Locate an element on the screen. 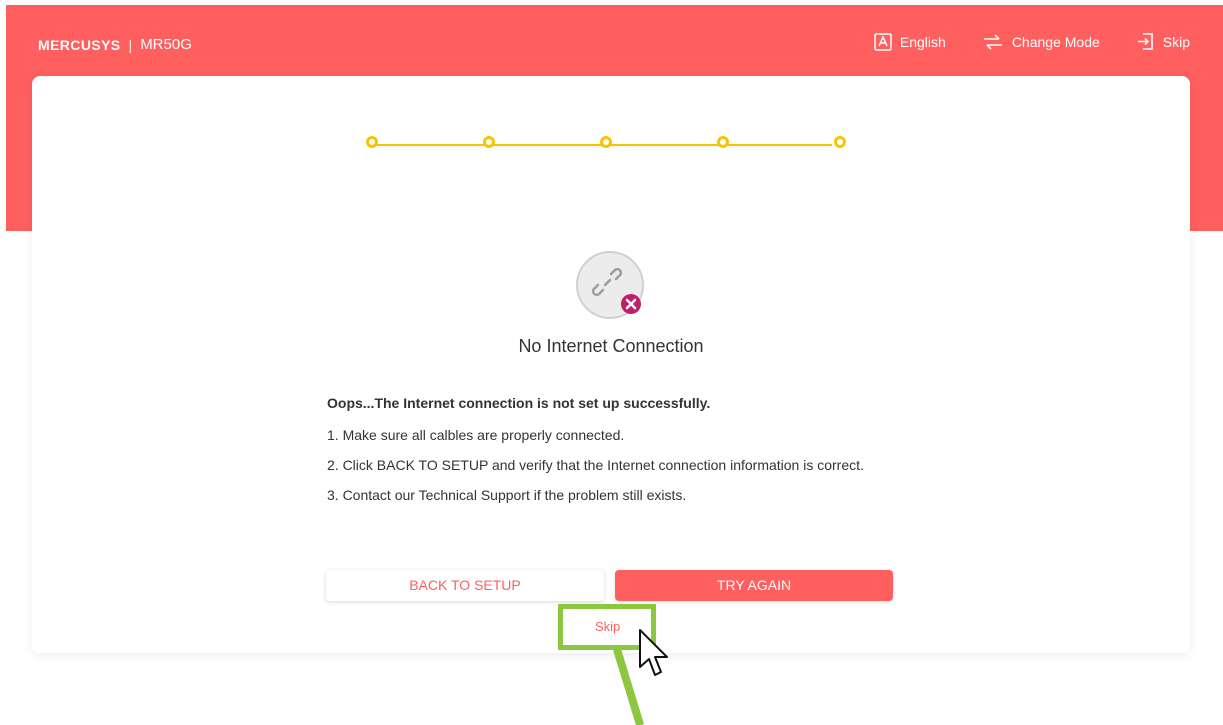 The height and width of the screenshot is (725, 1223). try-again-button: TRY AGAIN is located at coordinates (754, 585).